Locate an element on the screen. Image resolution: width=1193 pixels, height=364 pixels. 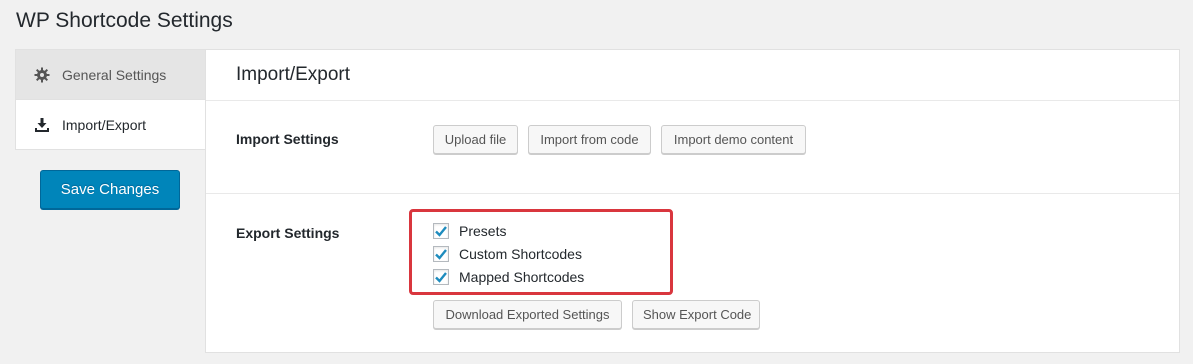
sidebar-item-import-export: Import/Export is located at coordinates (110, 124).